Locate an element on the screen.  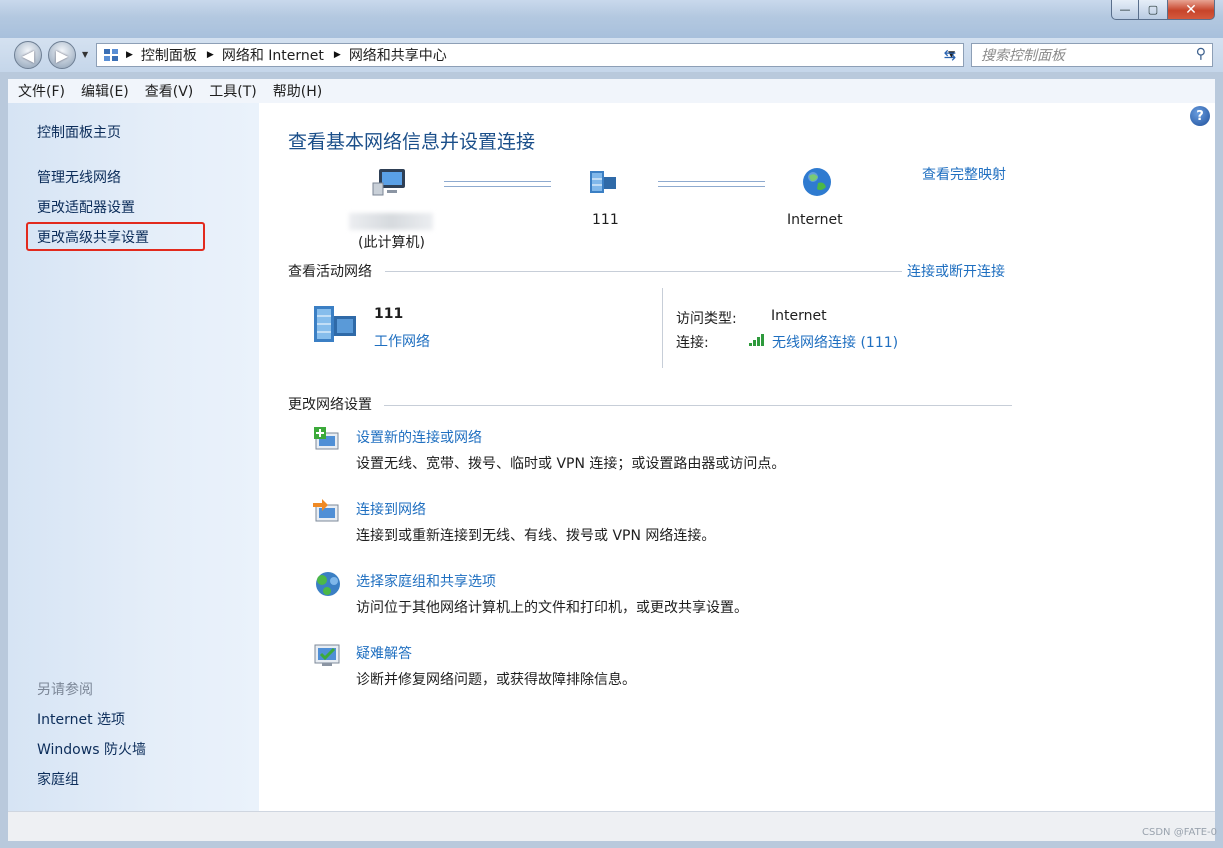
connection-label: 连接: is located at coordinates (692, 343).